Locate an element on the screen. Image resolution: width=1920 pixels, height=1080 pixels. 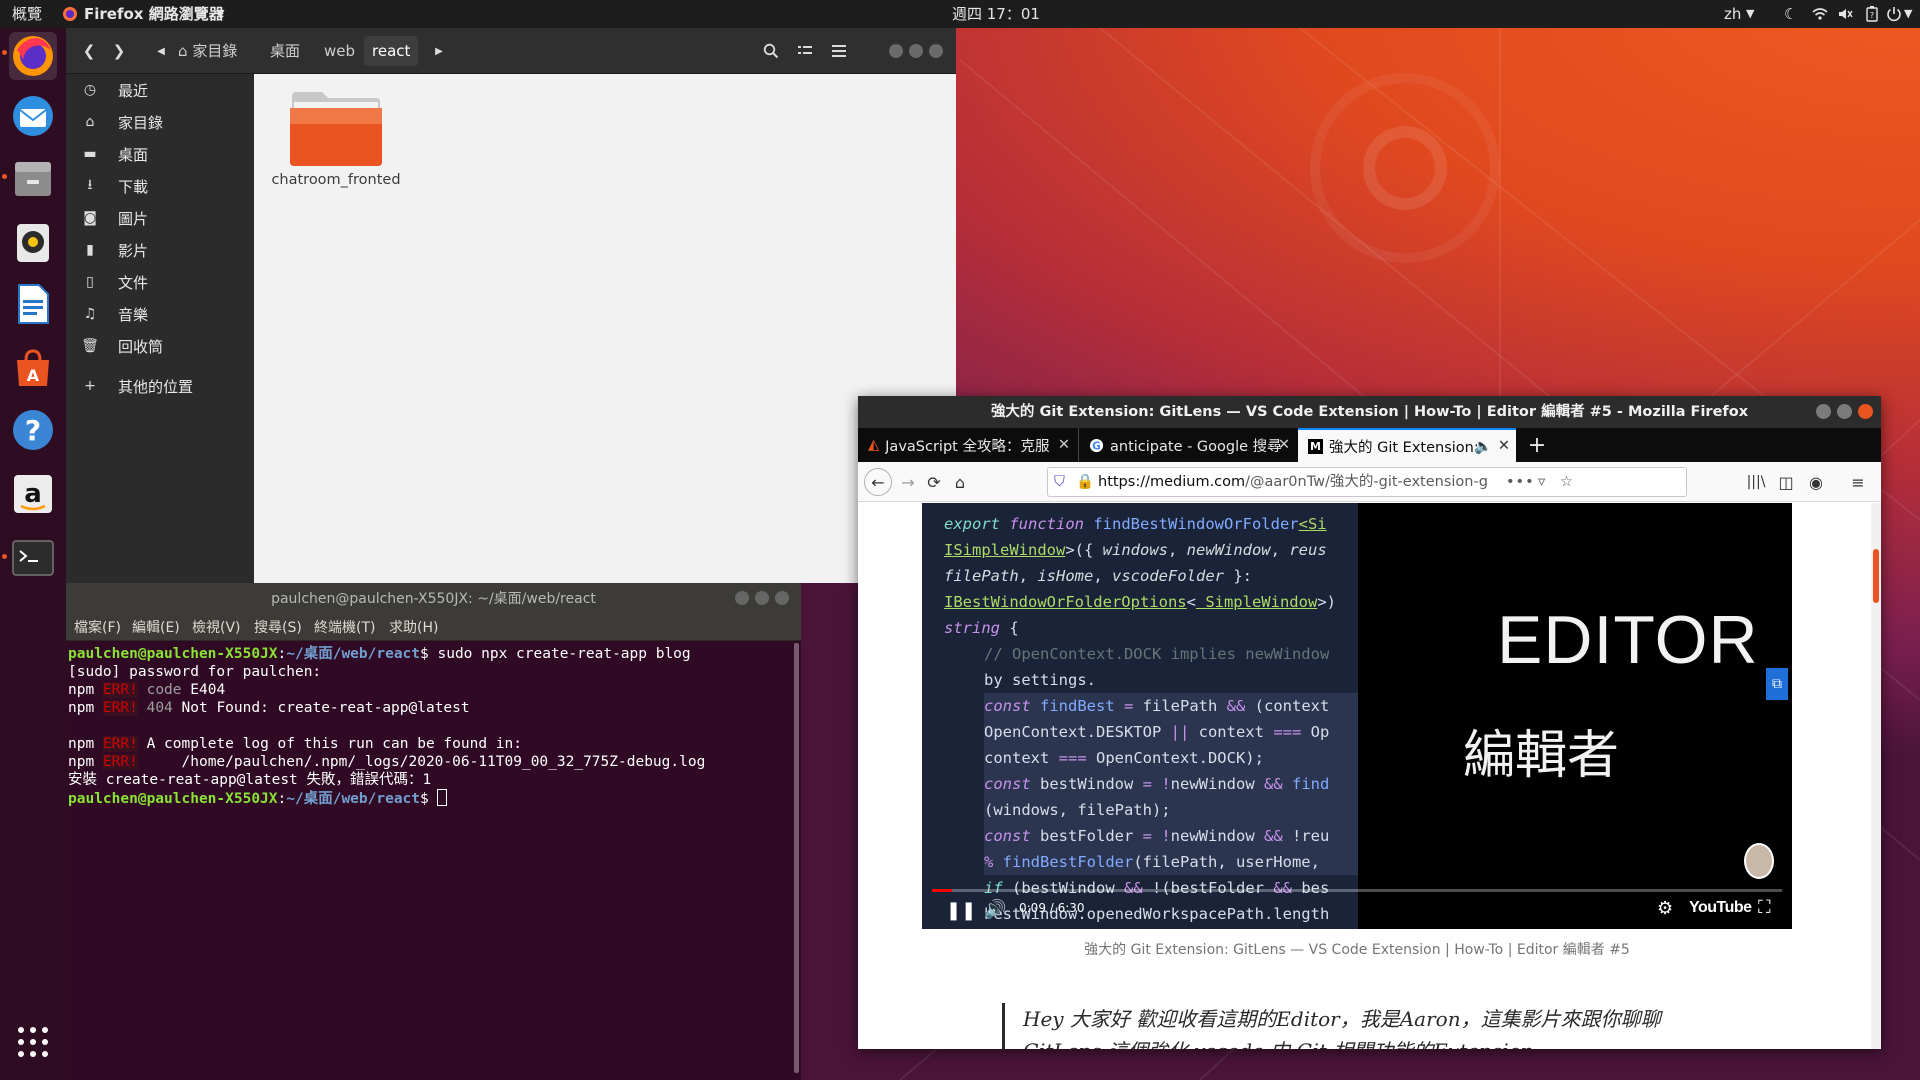
wifi-icon is located at coordinates (1820, 15).